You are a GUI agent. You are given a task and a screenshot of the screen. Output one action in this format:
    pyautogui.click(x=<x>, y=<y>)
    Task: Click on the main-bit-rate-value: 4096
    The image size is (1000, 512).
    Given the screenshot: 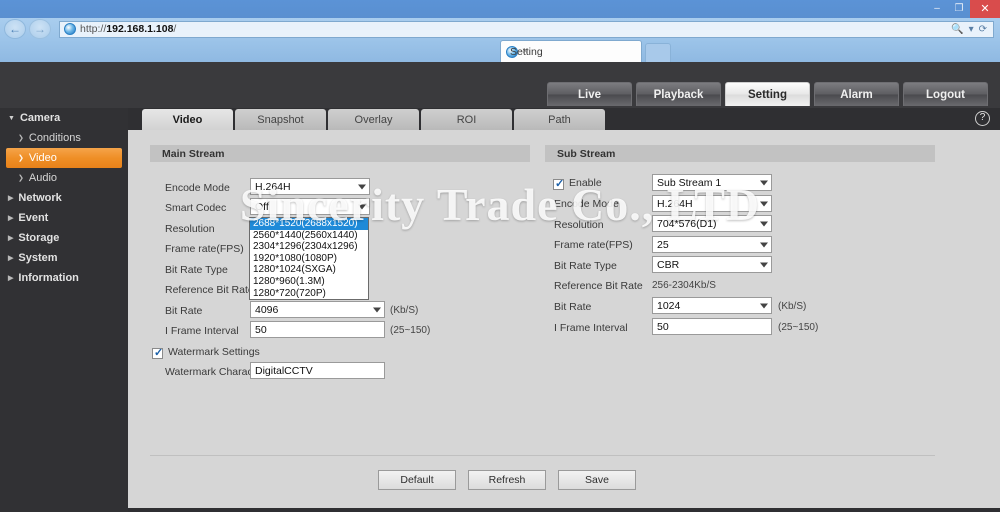 What is the action you would take?
    pyautogui.click(x=267, y=309)
    